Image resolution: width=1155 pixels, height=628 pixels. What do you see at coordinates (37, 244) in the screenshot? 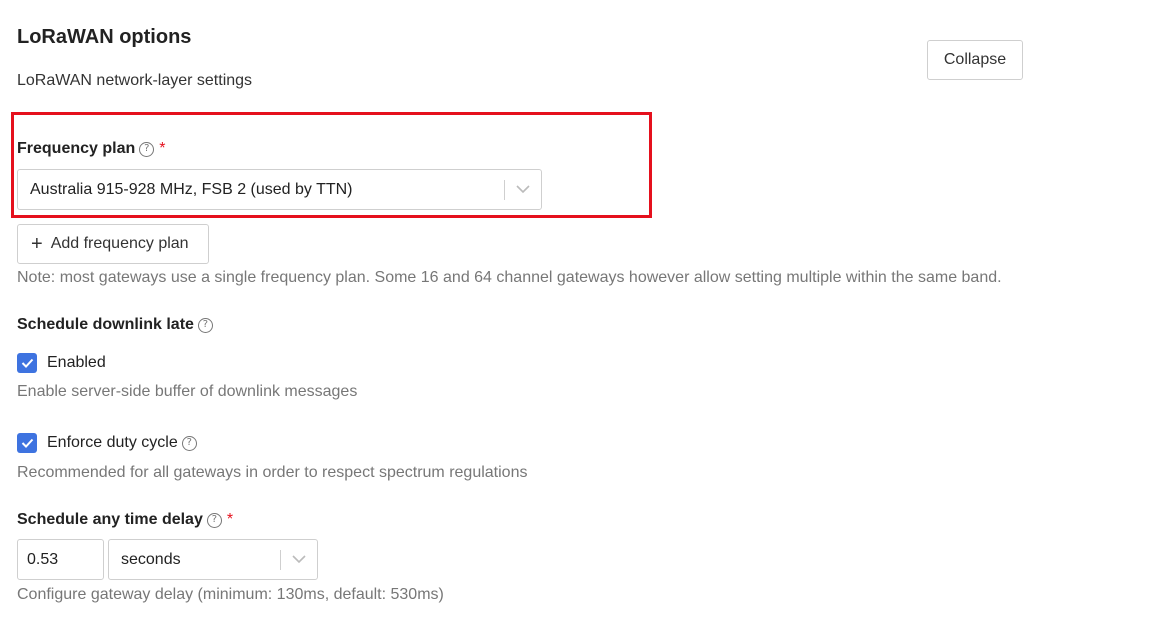
I see `plus-icon: +` at bounding box center [37, 244].